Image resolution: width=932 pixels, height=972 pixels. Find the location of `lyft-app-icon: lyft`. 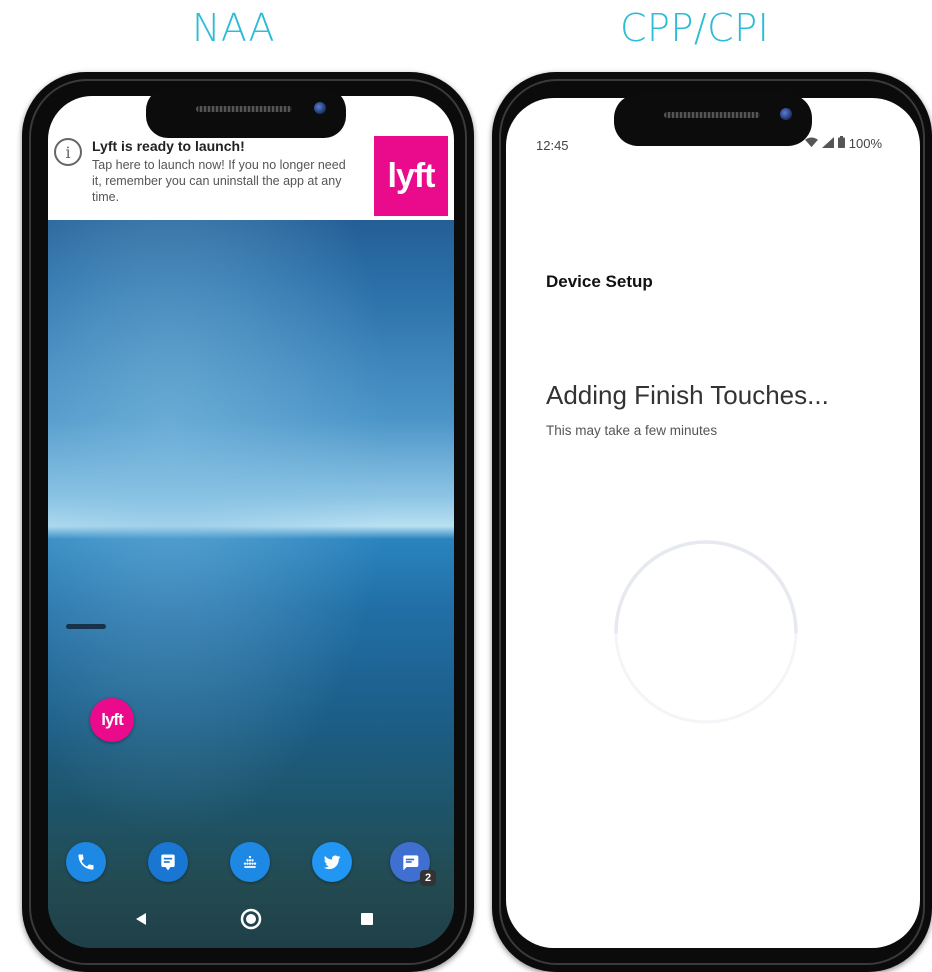

lyft-app-icon: lyft is located at coordinates (112, 720).